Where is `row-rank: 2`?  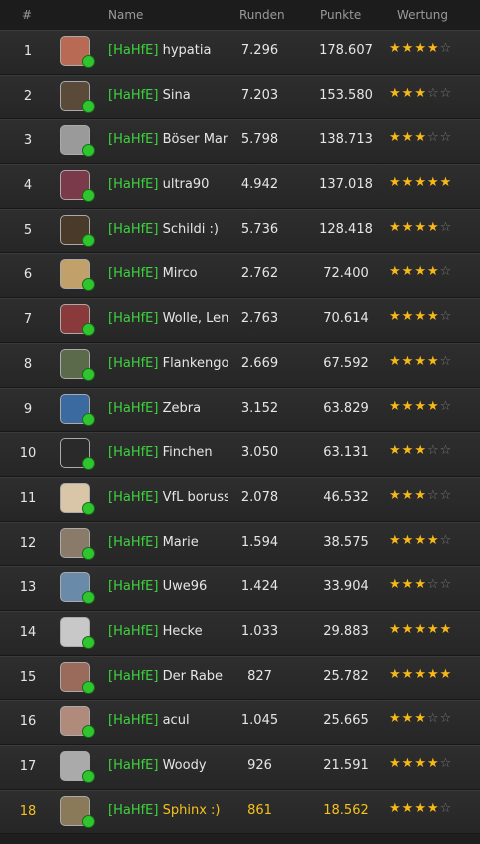
row-rank: 2 is located at coordinates (28, 96).